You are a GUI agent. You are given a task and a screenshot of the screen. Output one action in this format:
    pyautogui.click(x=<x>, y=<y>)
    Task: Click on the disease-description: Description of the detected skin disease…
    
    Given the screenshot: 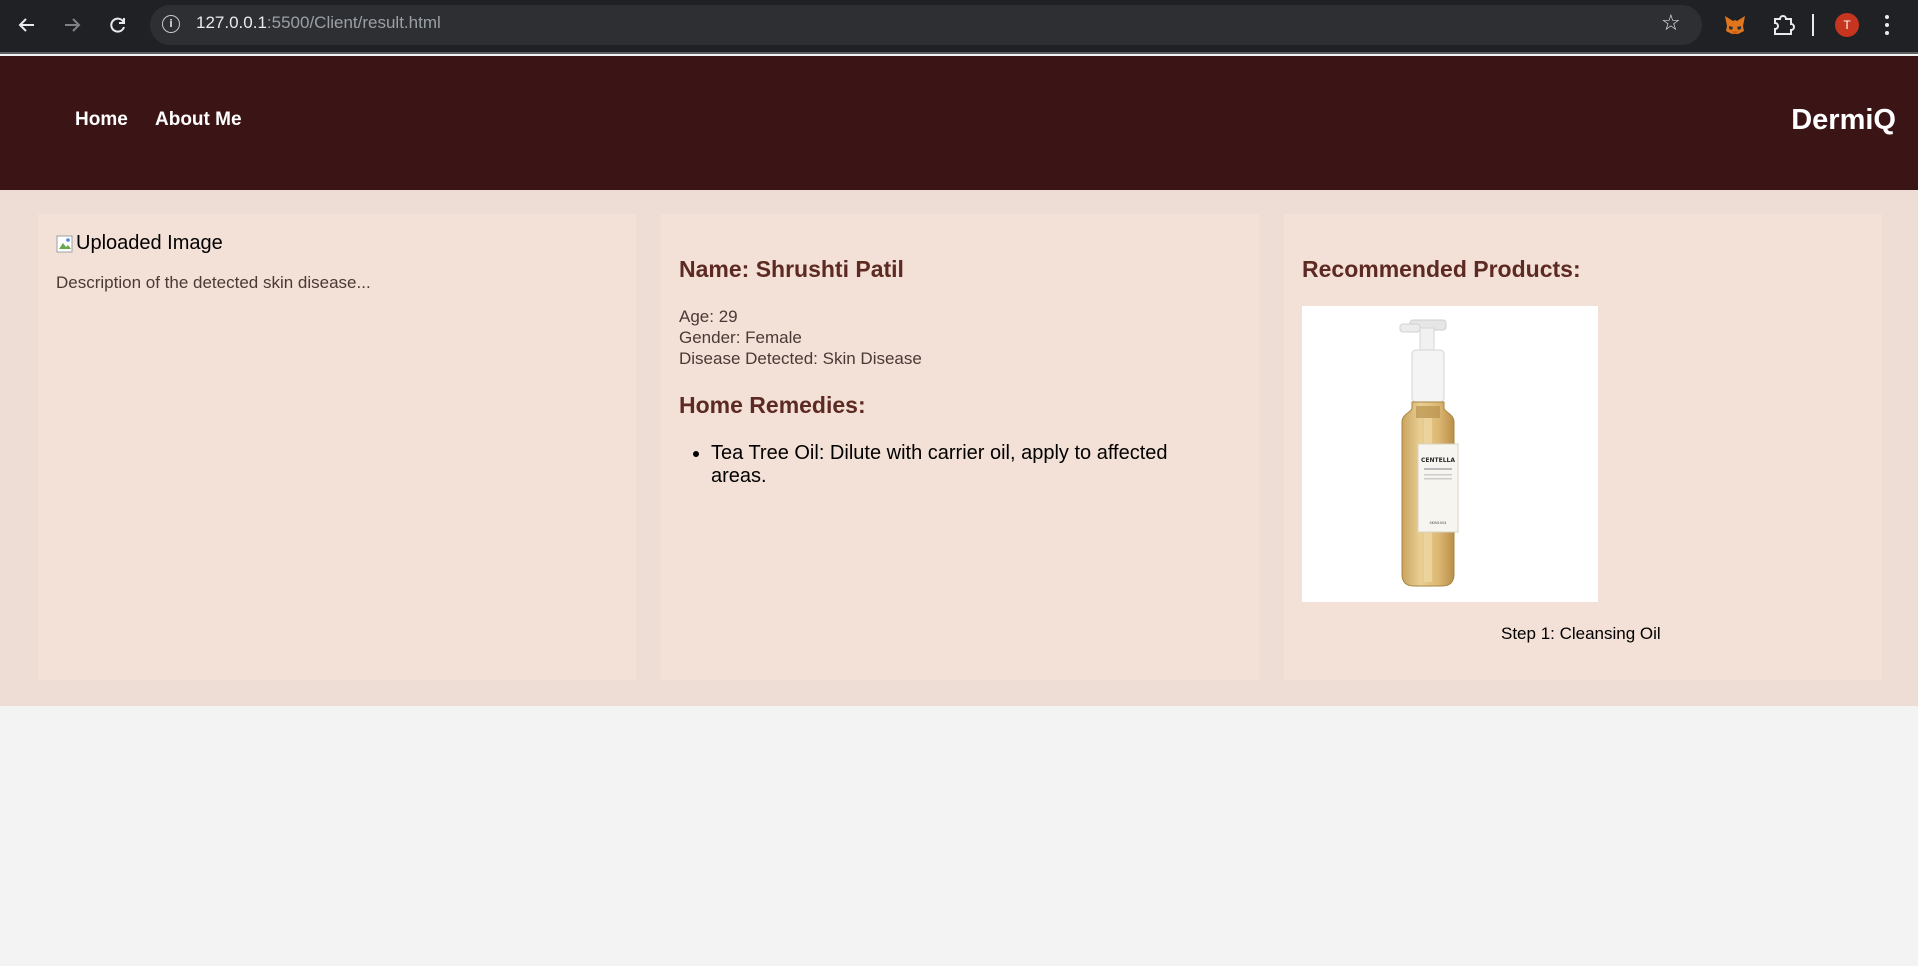 What is the action you would take?
    pyautogui.click(x=213, y=282)
    